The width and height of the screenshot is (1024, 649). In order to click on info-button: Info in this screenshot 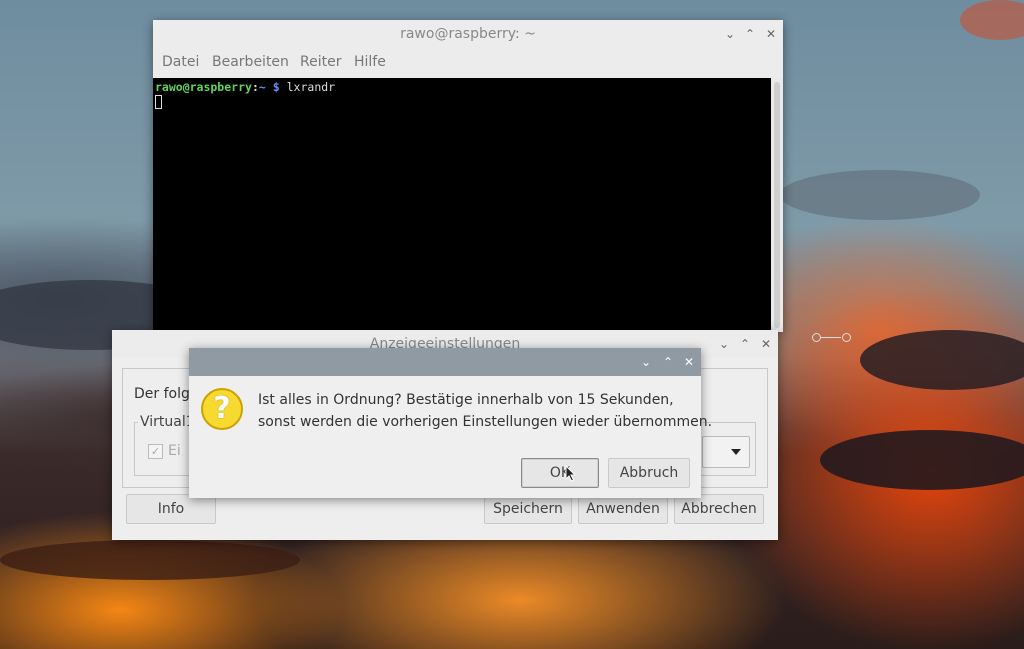, I will do `click(171, 509)`.